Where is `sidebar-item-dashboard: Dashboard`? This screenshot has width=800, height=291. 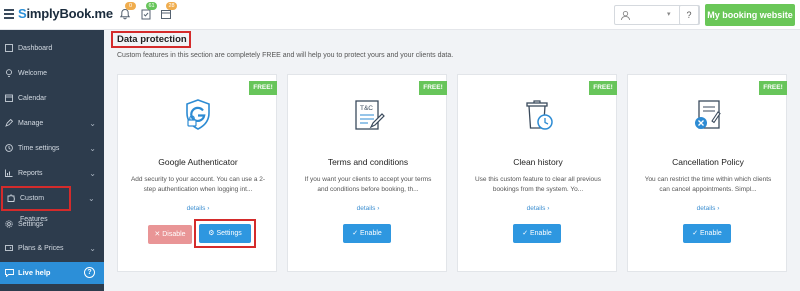 sidebar-item-dashboard: Dashboard is located at coordinates (52, 48).